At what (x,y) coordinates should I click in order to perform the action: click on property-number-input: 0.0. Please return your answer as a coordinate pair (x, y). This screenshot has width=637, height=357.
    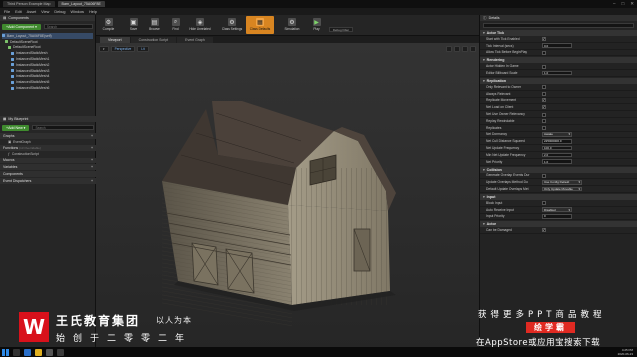
    Looking at the image, I should click on (557, 45).